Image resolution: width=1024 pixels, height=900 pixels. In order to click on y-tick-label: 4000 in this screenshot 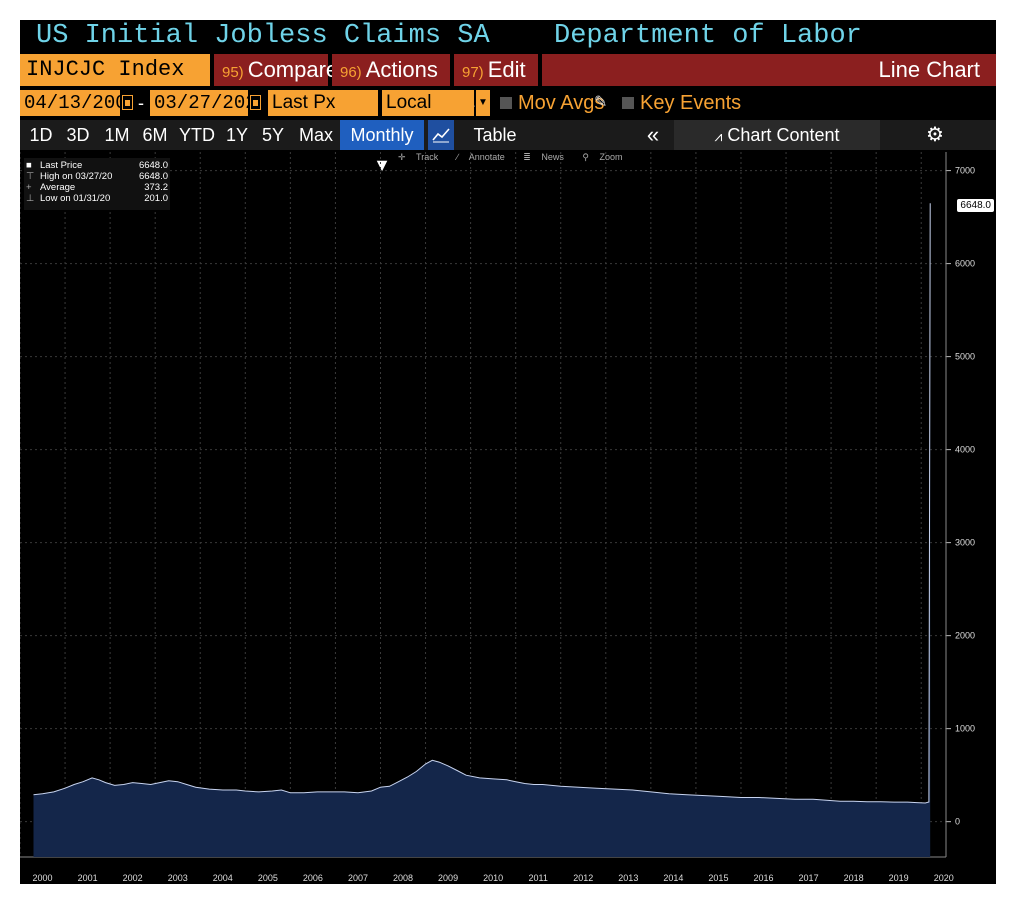, I will do `click(965, 450)`.